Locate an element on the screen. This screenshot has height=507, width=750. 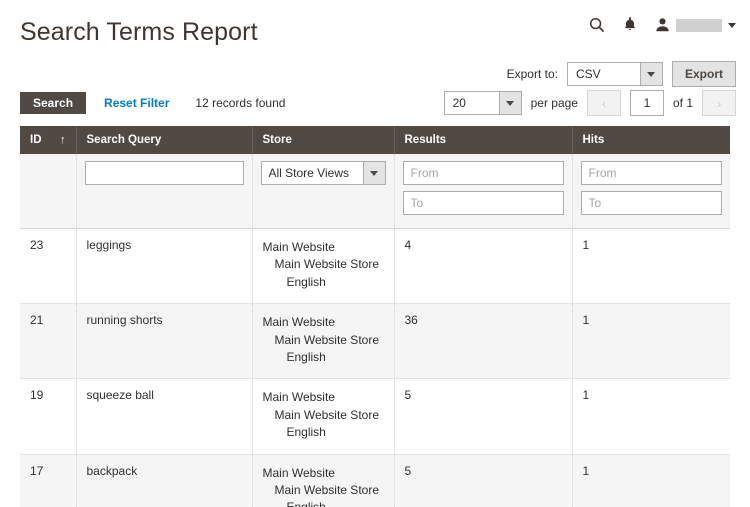
chevron-right-icon: › is located at coordinates (719, 103).